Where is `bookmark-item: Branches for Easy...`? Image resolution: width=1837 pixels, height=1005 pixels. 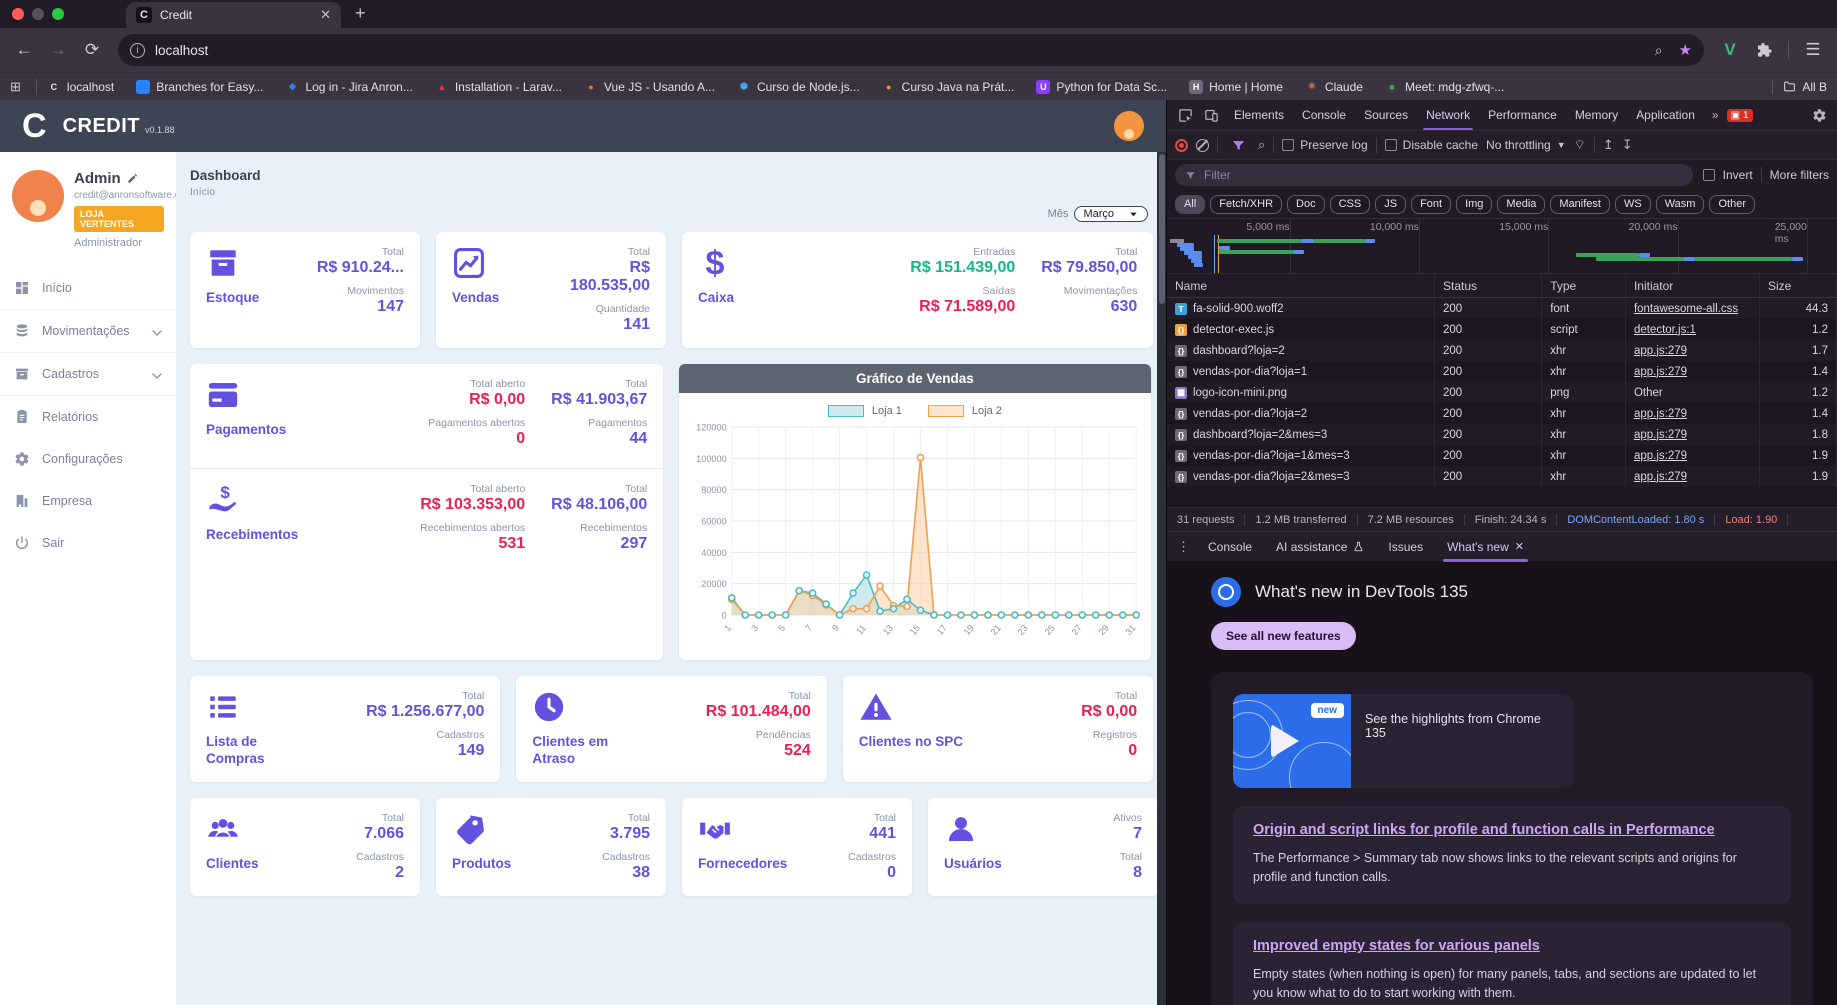 bookmark-item: Branches for Easy... is located at coordinates (199, 86).